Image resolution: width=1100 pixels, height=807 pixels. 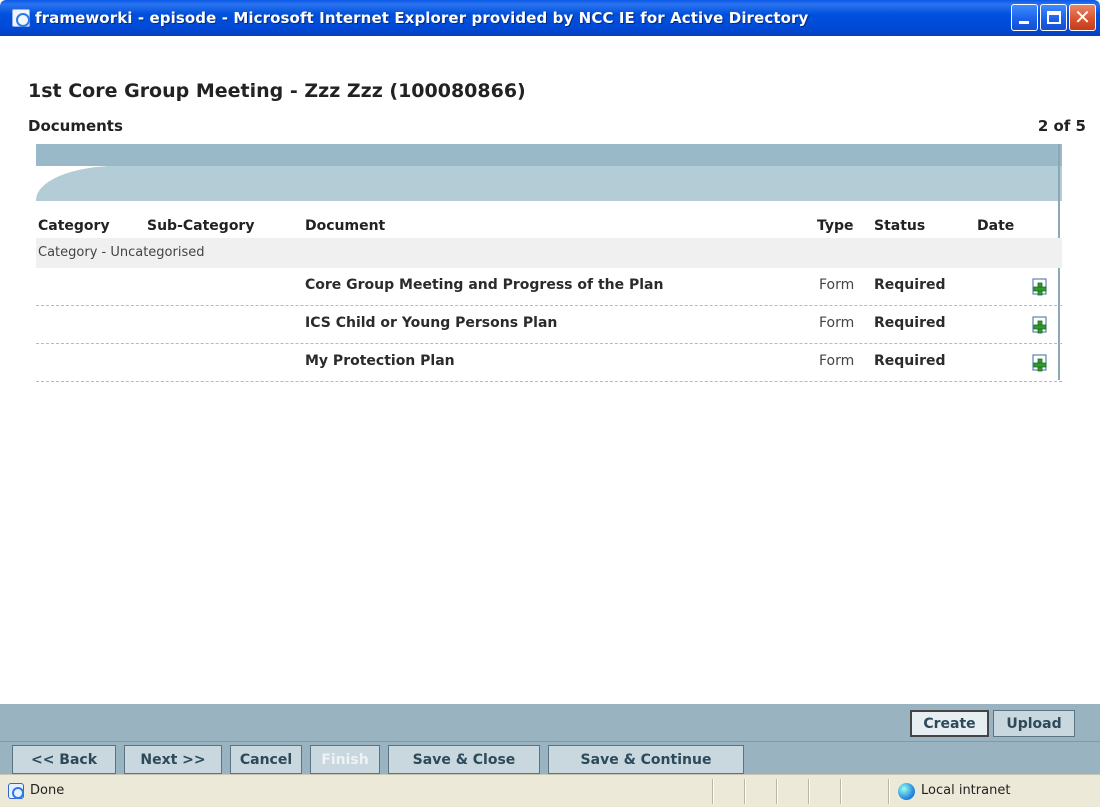 I want to click on finish-button: Finish, so click(x=345, y=759).